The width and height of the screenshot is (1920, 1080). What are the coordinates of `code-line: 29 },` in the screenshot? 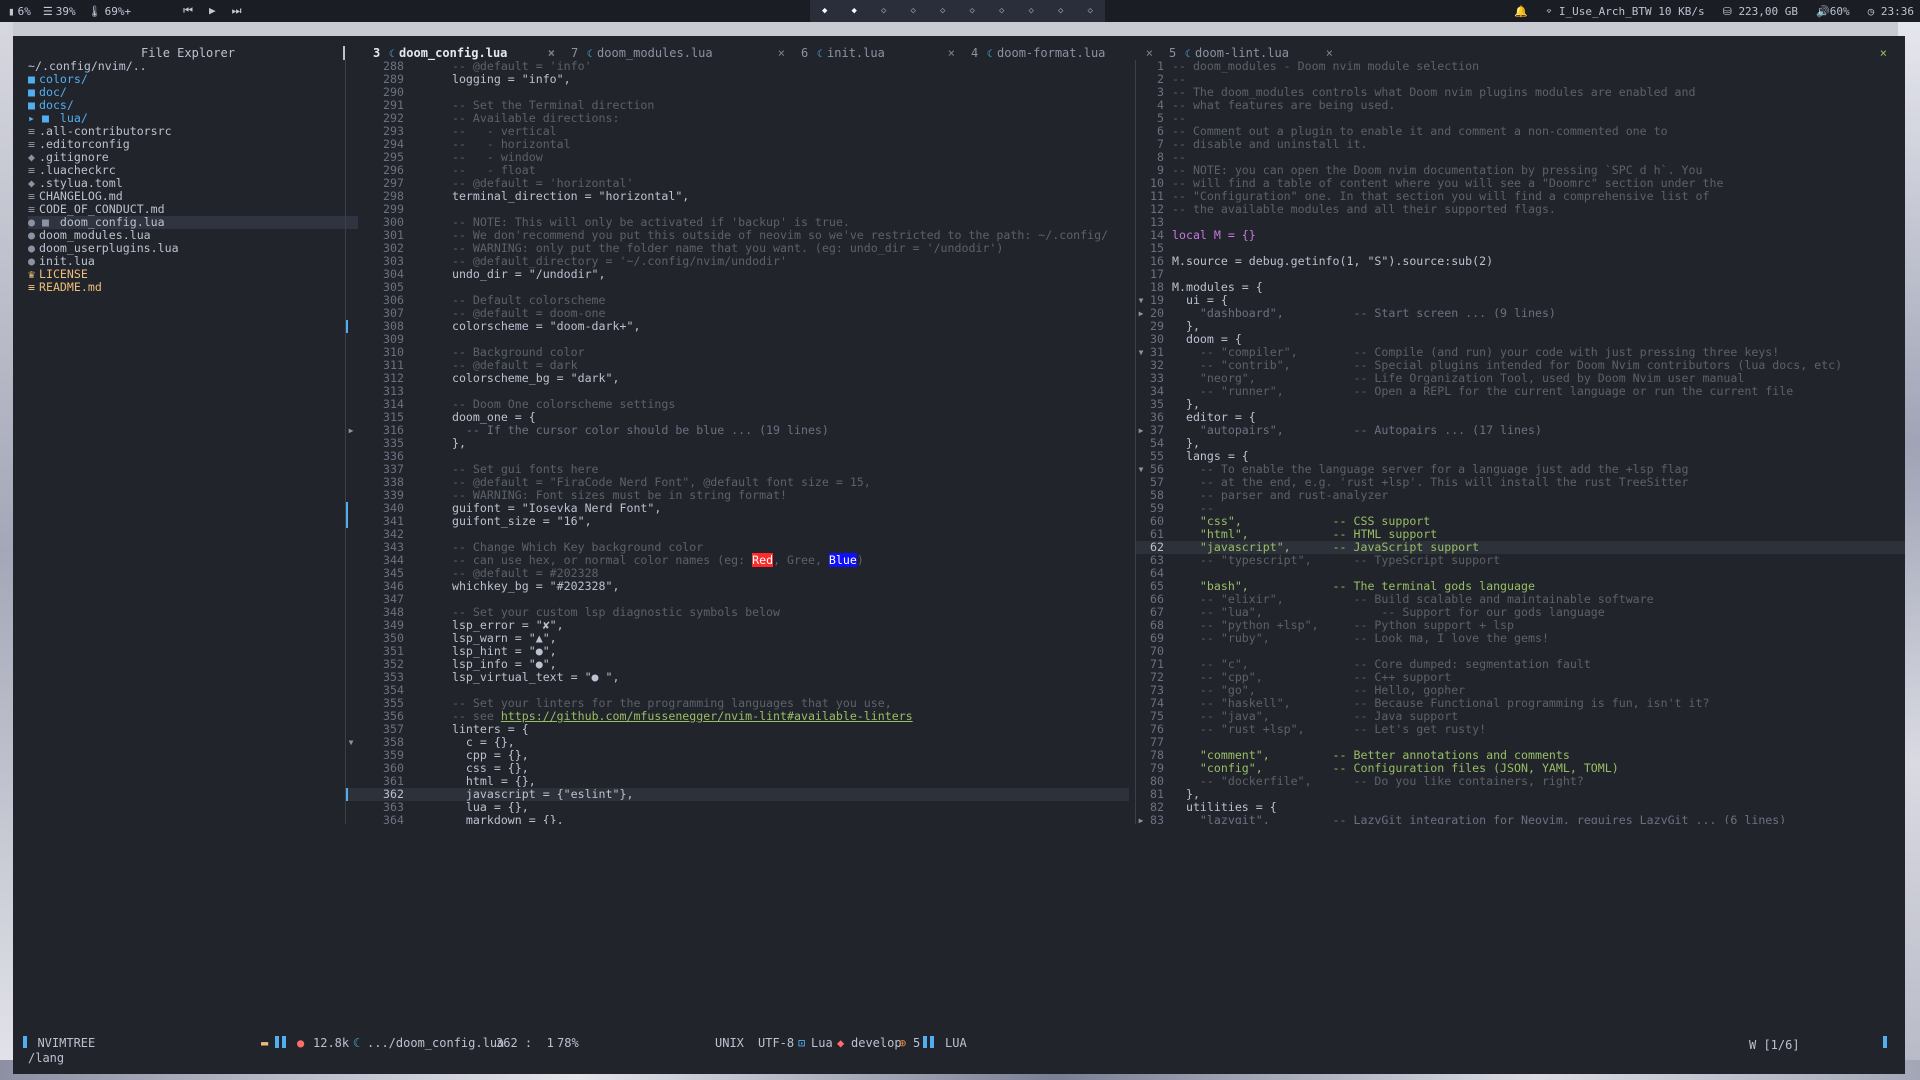 It's located at (1520, 326).